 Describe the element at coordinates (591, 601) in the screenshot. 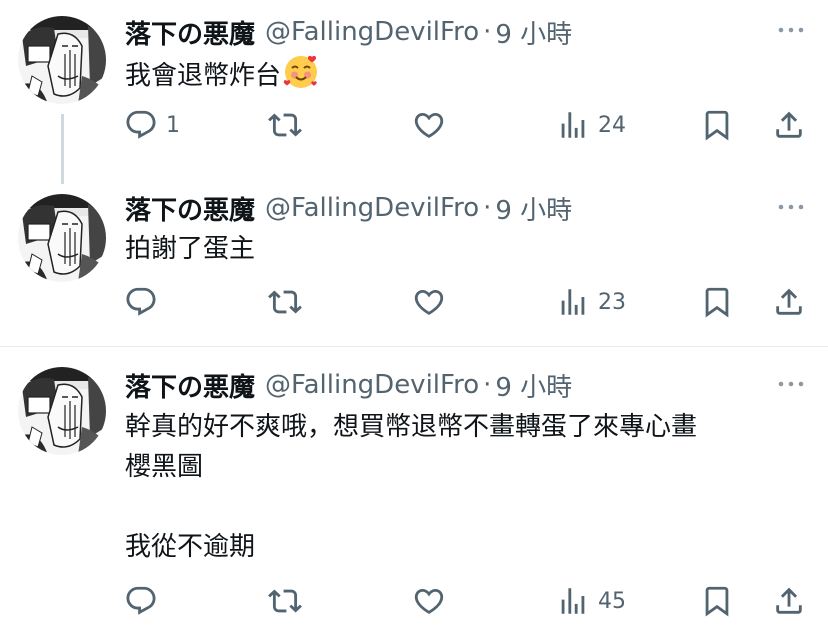

I see `views-button: 45` at that location.